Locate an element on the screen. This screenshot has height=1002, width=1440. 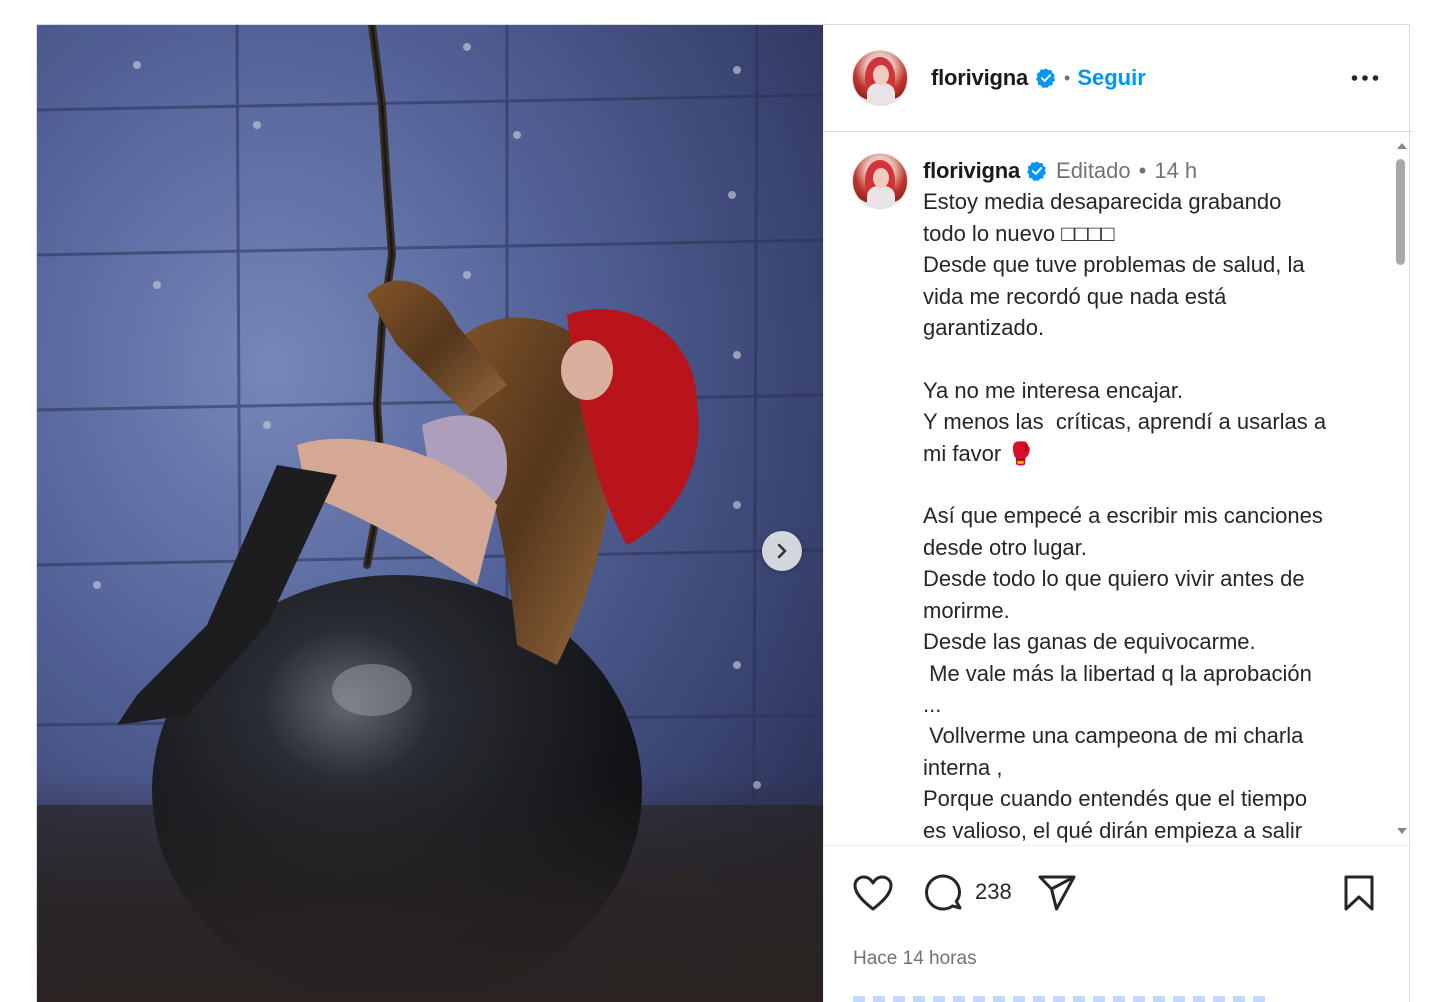
caption-line: mi favor 🥊 is located at coordinates (979, 453).